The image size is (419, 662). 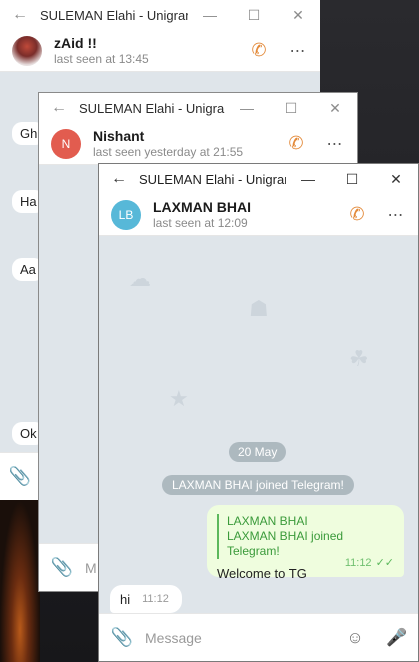 I want to click on chat-header: zAid !! last seen at 13:45 ✆ ⋯, so click(x=160, y=51).